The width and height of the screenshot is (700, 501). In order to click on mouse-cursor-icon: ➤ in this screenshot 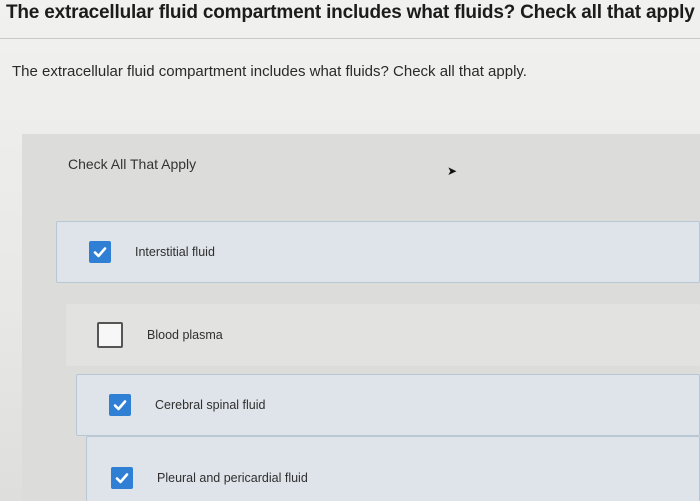, I will do `click(452, 171)`.